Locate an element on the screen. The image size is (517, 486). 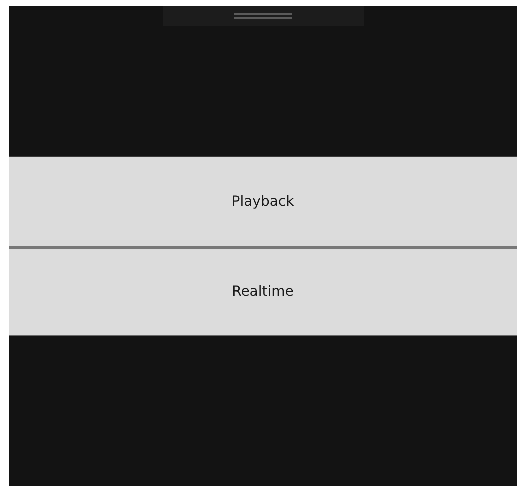
grip-icon is located at coordinates (263, 16).